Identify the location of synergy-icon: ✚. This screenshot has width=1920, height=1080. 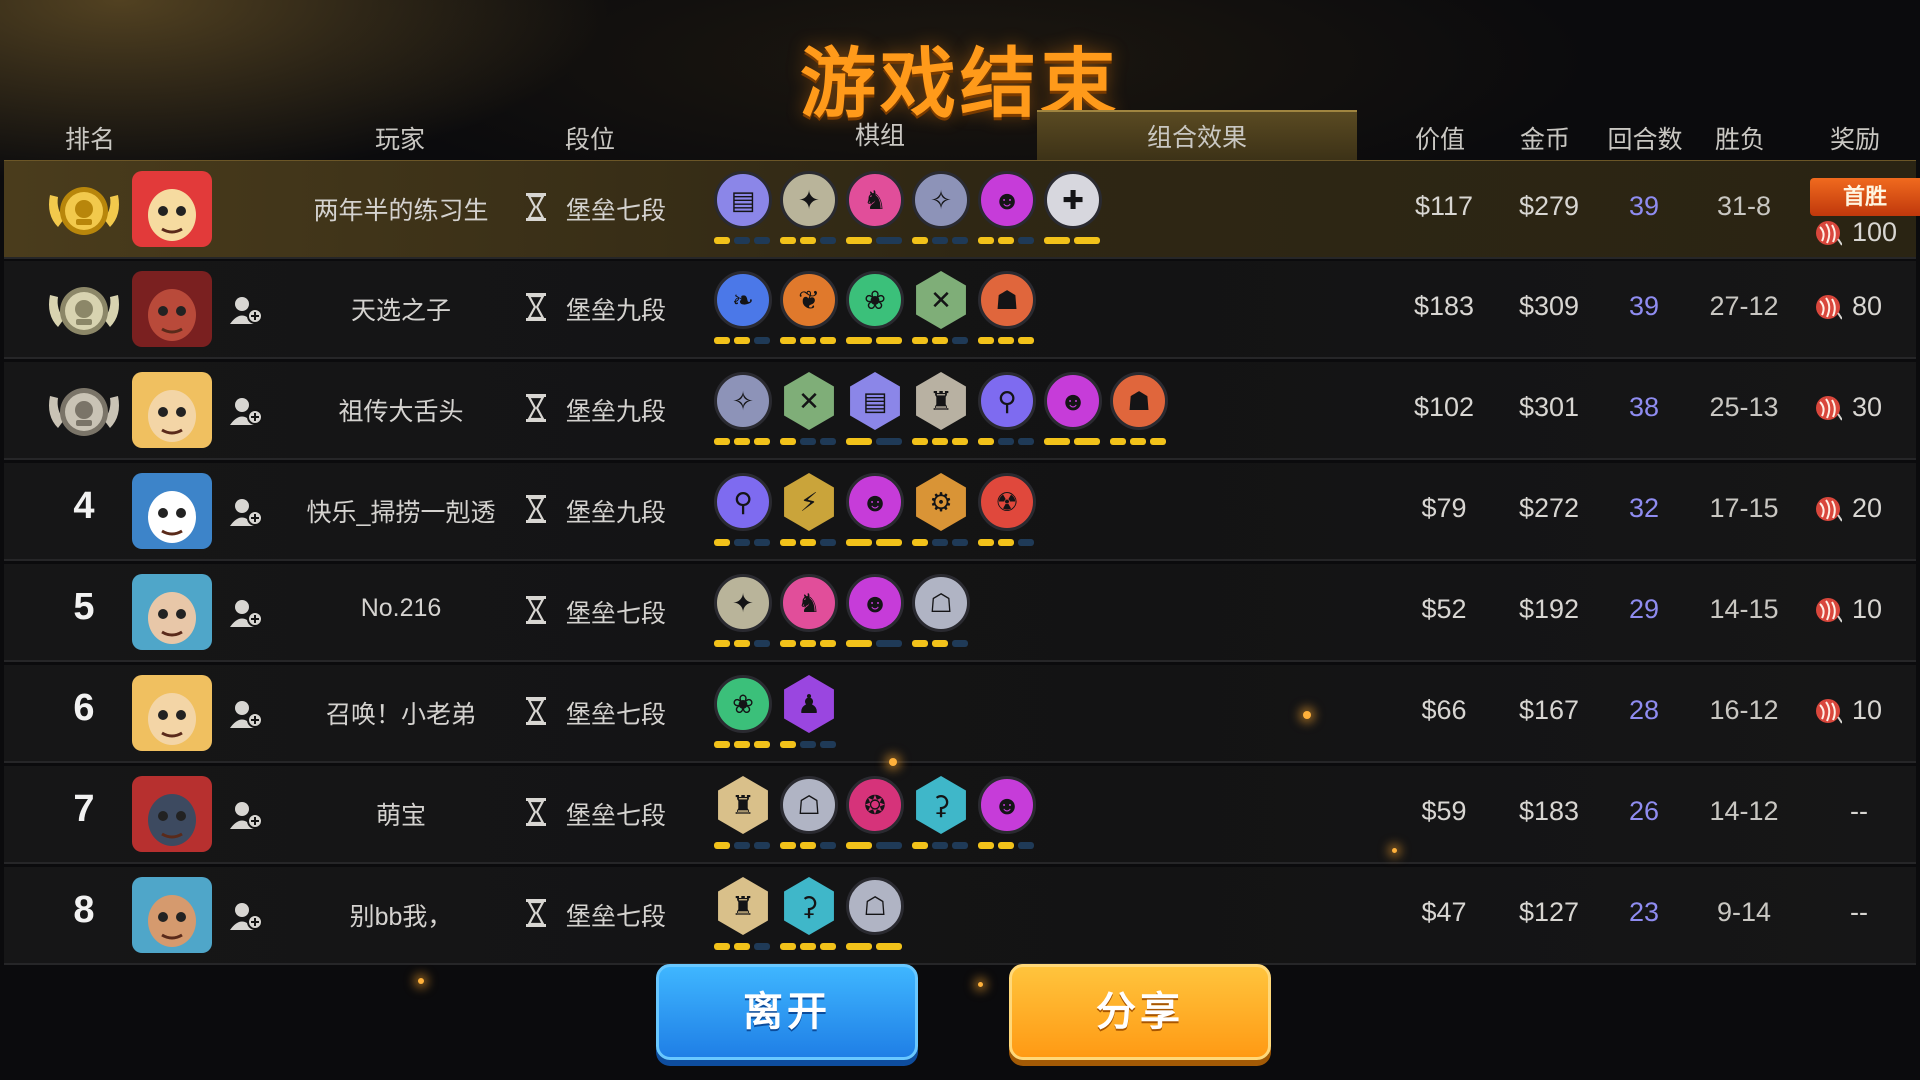
(1073, 200).